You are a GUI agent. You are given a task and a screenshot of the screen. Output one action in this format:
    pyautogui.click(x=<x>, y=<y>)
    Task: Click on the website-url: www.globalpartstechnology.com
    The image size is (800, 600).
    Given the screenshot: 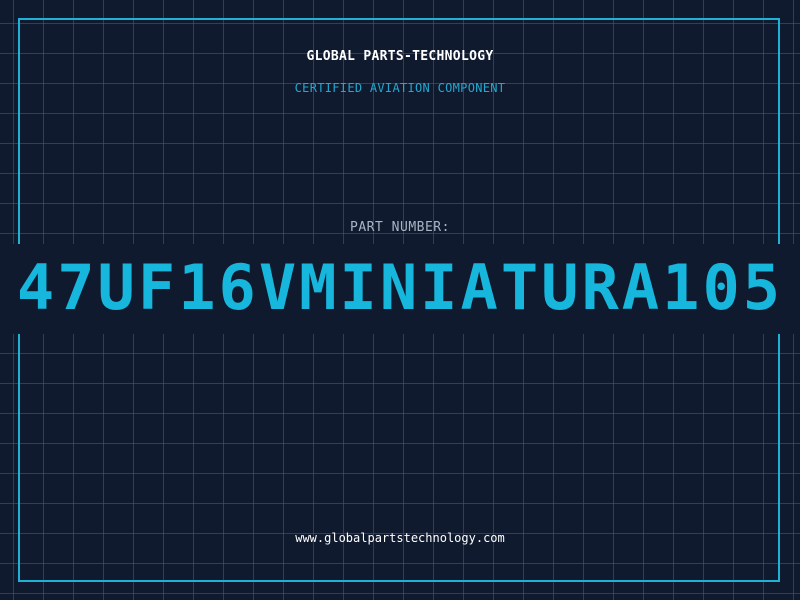 What is the action you would take?
    pyautogui.click(x=400, y=538)
    